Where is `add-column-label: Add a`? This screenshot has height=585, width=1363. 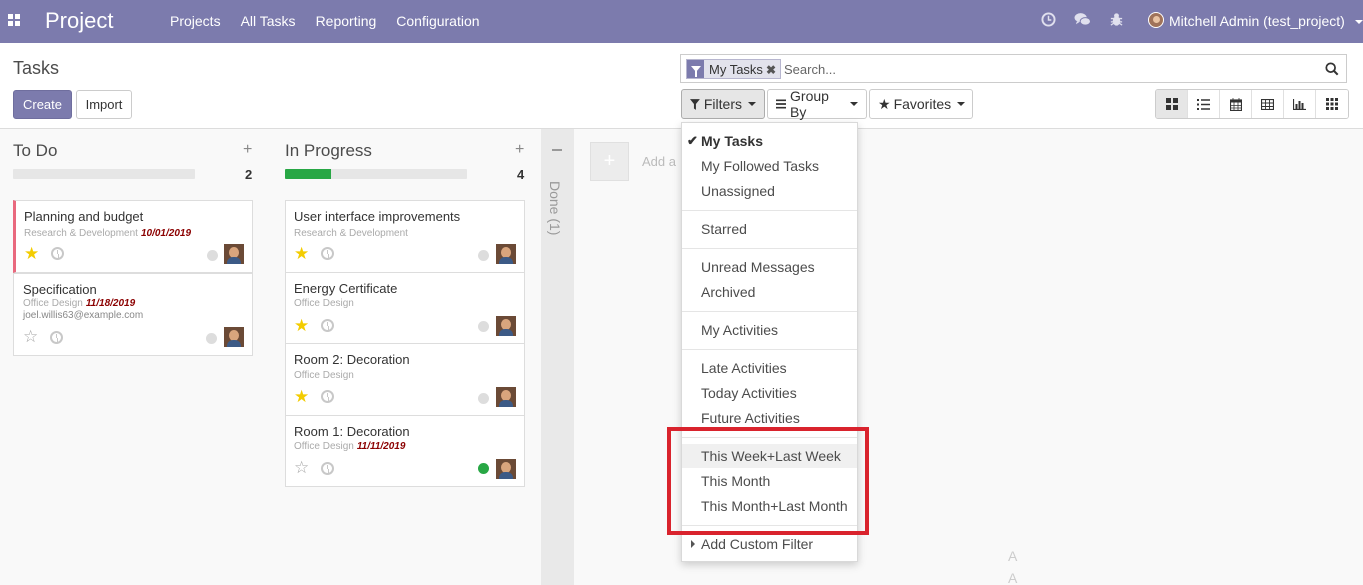
add-column-label: Add a is located at coordinates (659, 161).